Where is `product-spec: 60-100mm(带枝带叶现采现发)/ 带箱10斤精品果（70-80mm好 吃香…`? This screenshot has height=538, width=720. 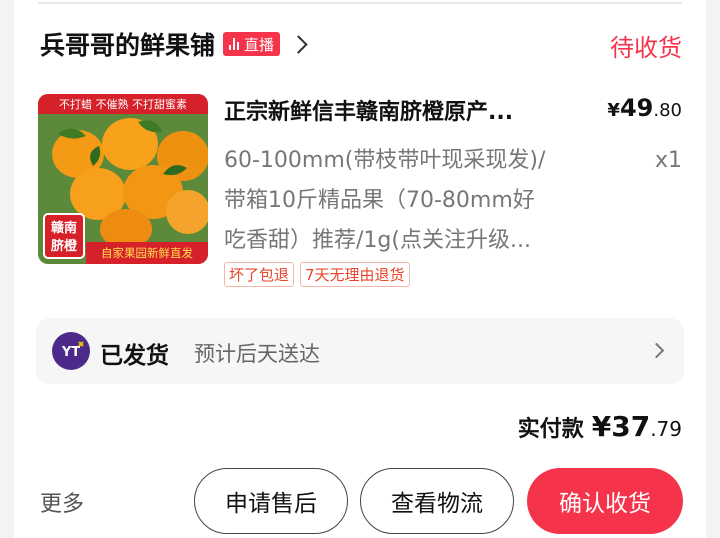
product-spec: 60-100mm(带枝带叶现采现发)/ 带箱10斤精品果（70-80mm好 吃香… is located at coordinates (414, 201).